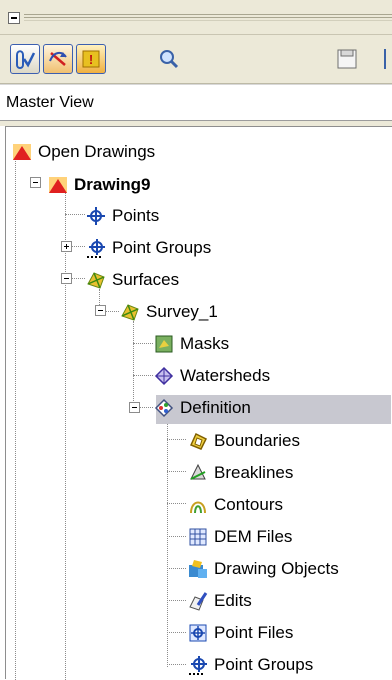 The width and height of the screenshot is (392, 680). Describe the element at coordinates (198, 471) in the screenshot. I see `breaklines-icon` at that location.